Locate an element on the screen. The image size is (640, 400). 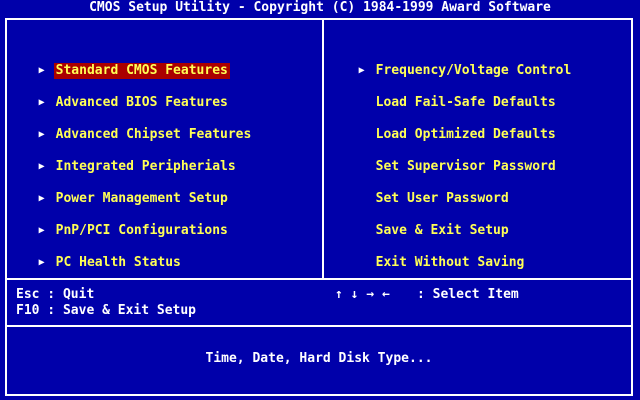
menu-item-load-optimized-defaults: Load Optimized Defaults is located at coordinates (450, 126).